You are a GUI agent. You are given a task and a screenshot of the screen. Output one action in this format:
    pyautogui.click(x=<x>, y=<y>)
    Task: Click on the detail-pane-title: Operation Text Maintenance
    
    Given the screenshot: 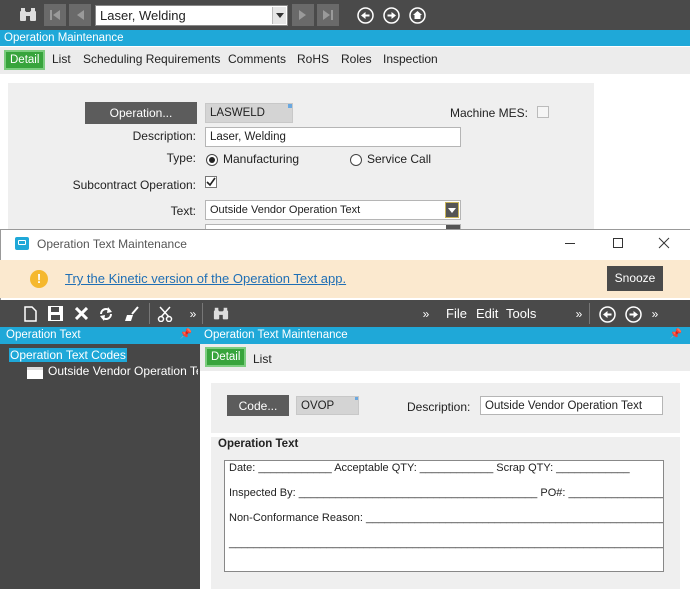 What is the action you would take?
    pyautogui.click(x=276, y=335)
    